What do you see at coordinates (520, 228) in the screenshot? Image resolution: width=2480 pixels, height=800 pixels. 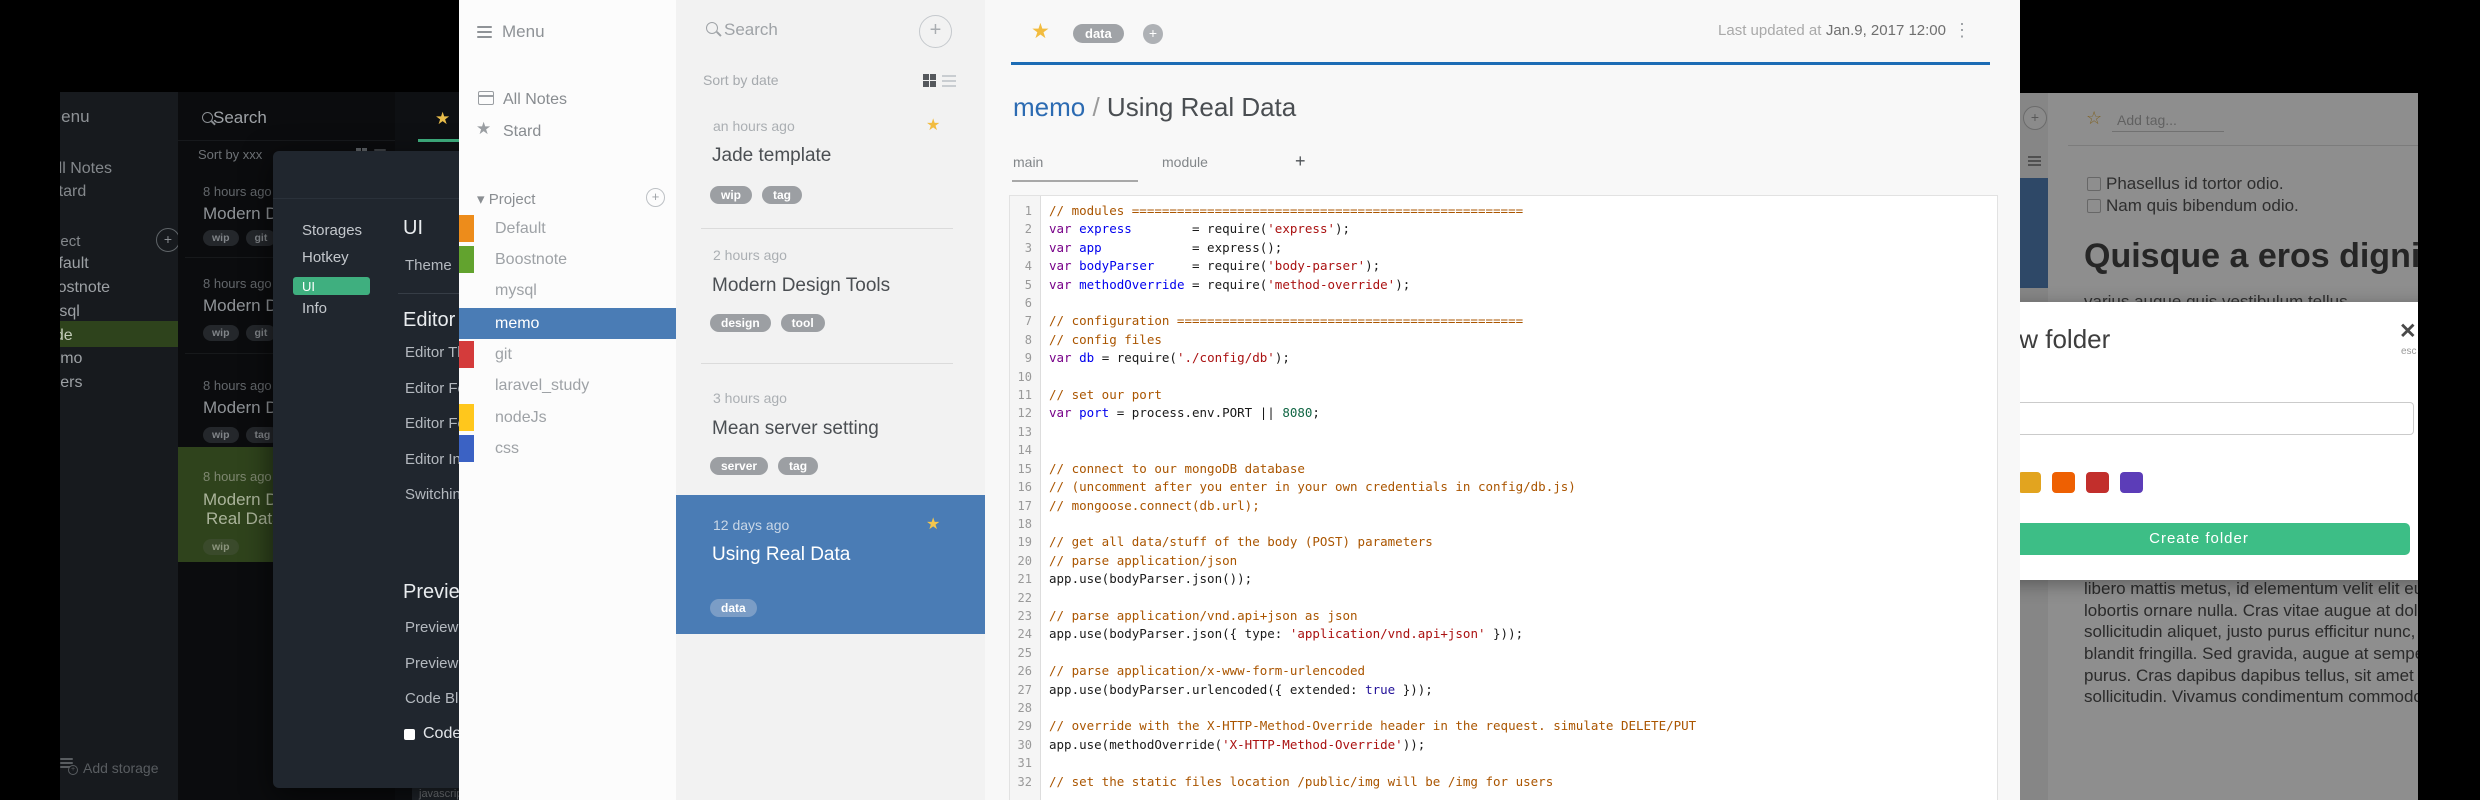 I see `folder-label: Default` at bounding box center [520, 228].